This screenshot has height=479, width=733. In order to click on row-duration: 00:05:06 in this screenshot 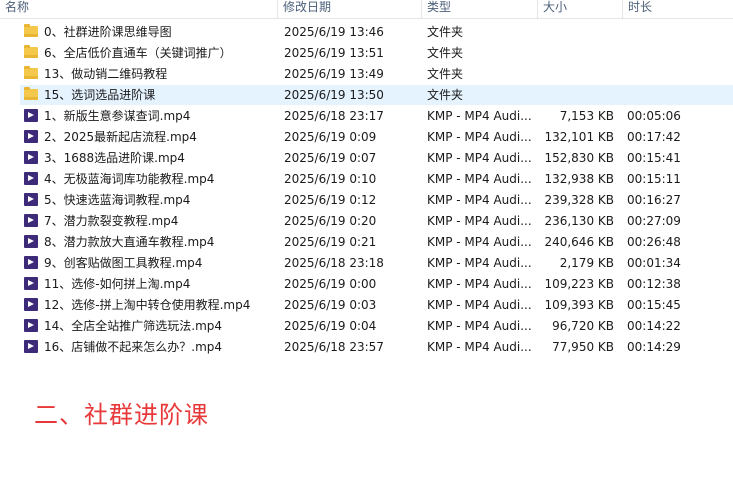, I will do `click(654, 116)`.